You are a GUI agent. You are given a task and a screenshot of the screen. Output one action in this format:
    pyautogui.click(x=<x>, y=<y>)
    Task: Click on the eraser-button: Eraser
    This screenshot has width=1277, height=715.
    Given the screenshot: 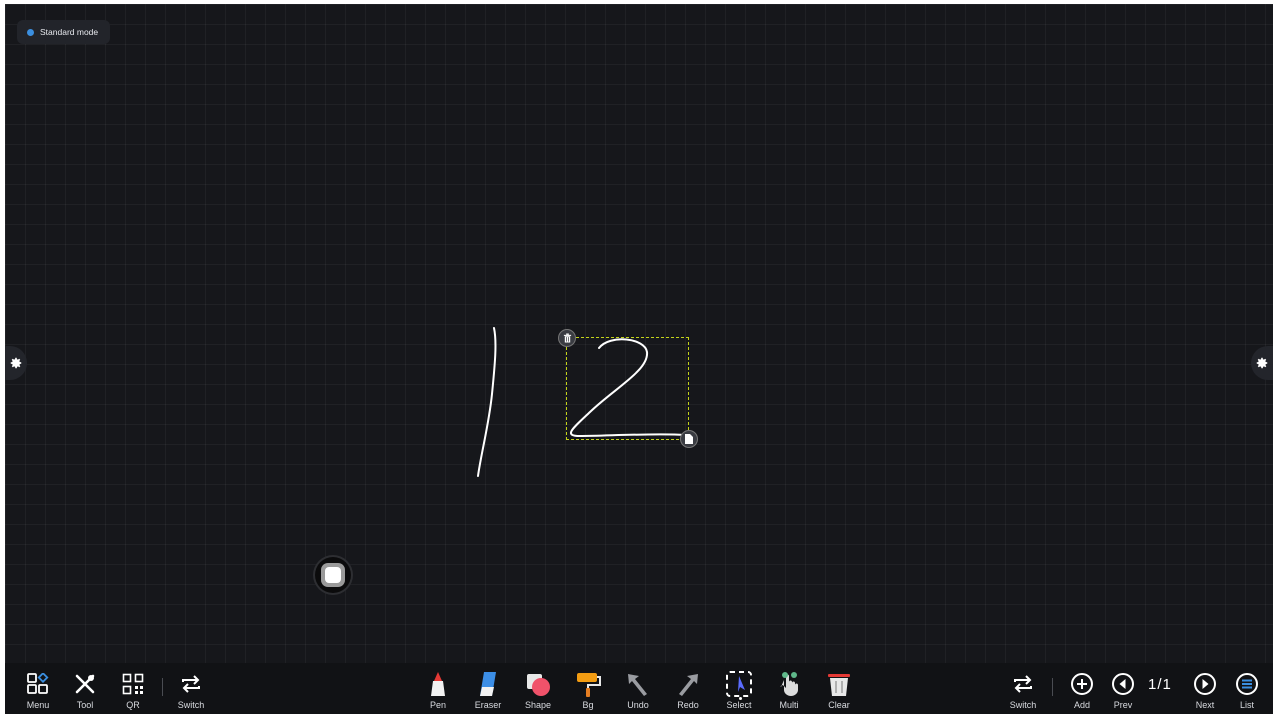 What is the action you would take?
    pyautogui.click(x=488, y=688)
    